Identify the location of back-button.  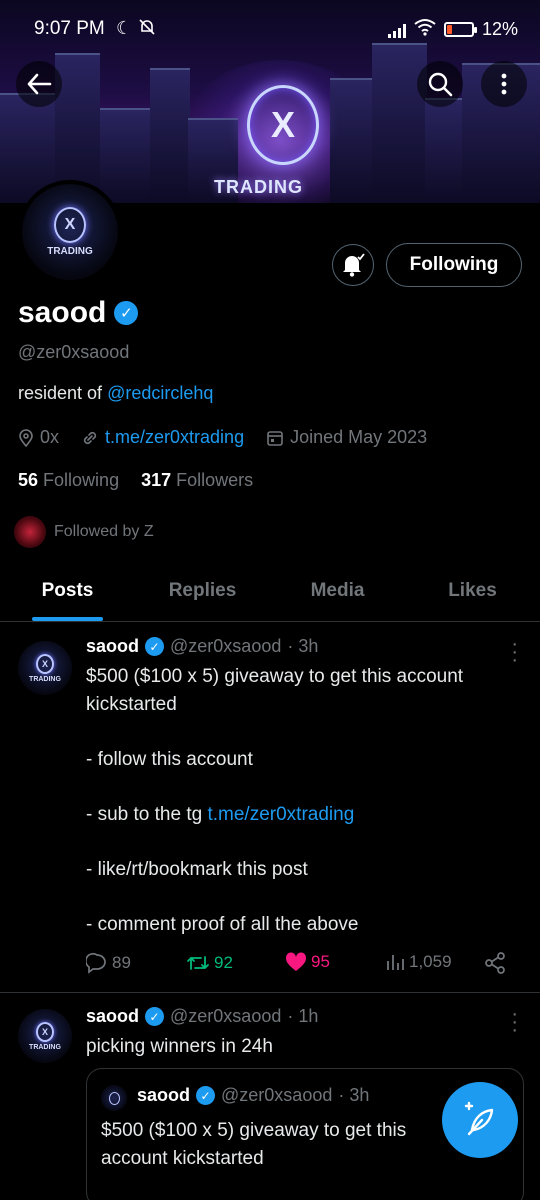
(39, 84).